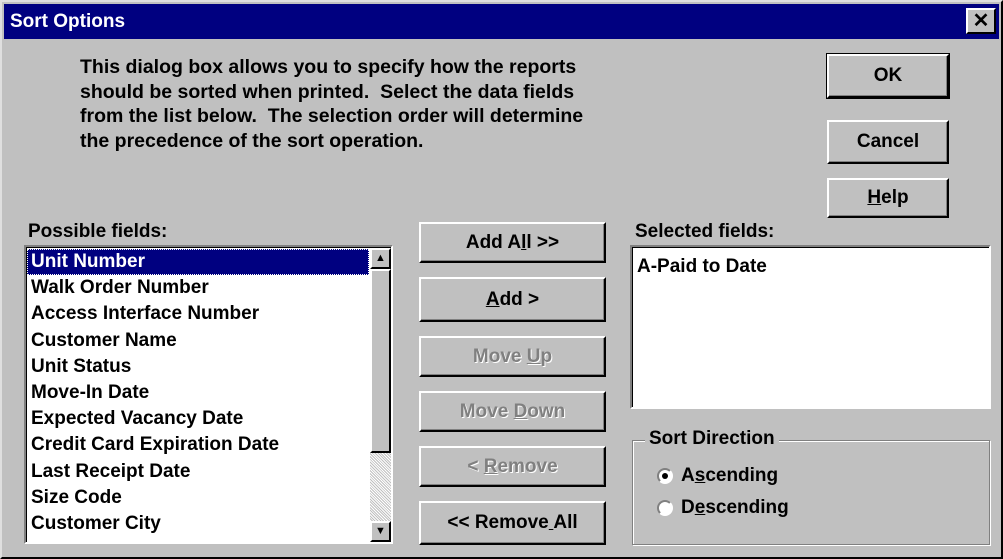  I want to click on remove-button: < Remove, so click(512, 466).